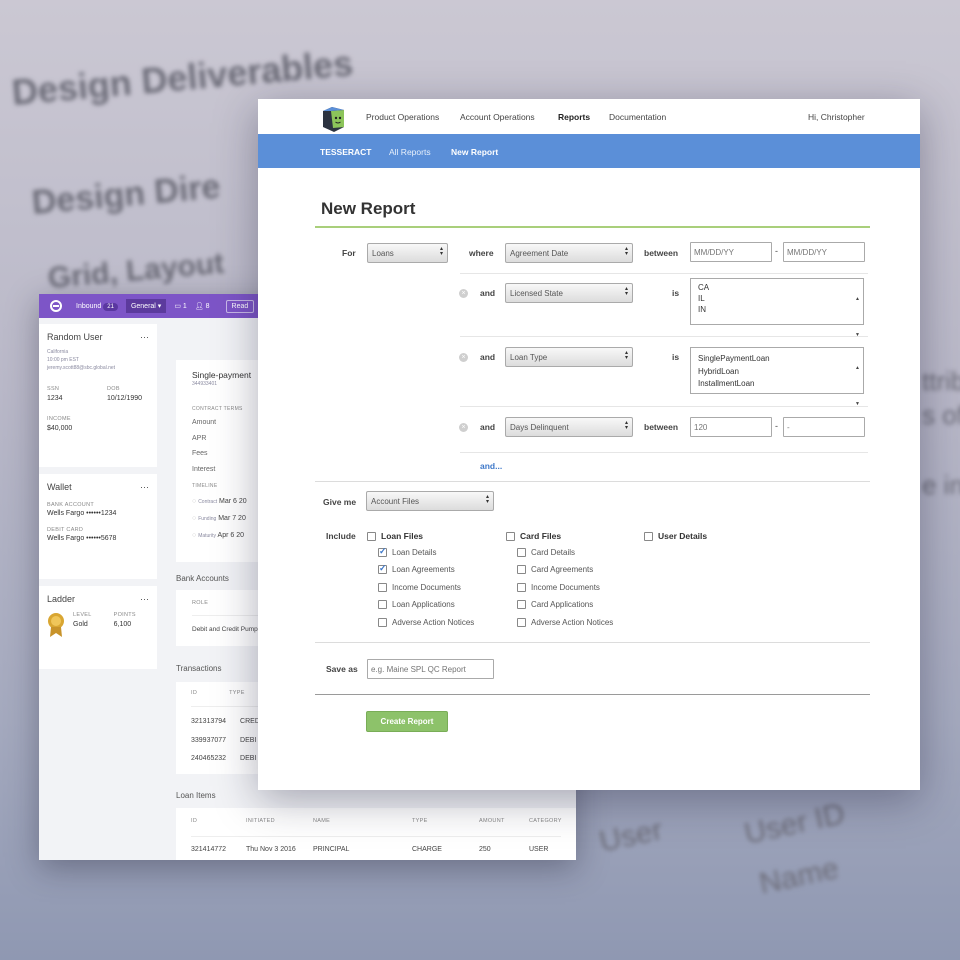 This screenshot has height=960, width=960. Describe the element at coordinates (196, 795) in the screenshot. I see `loan-items-title: Loan Items` at that location.